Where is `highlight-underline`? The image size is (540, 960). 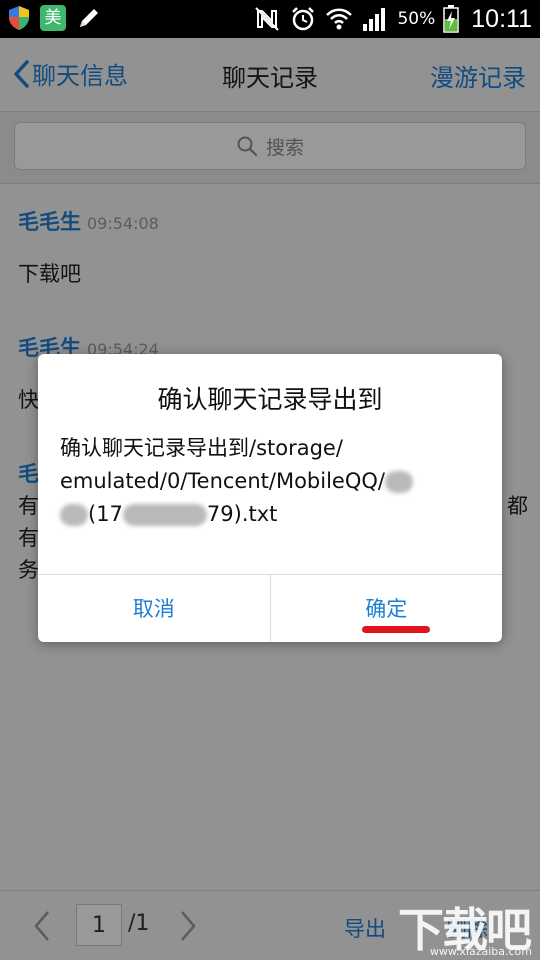 highlight-underline is located at coordinates (396, 629).